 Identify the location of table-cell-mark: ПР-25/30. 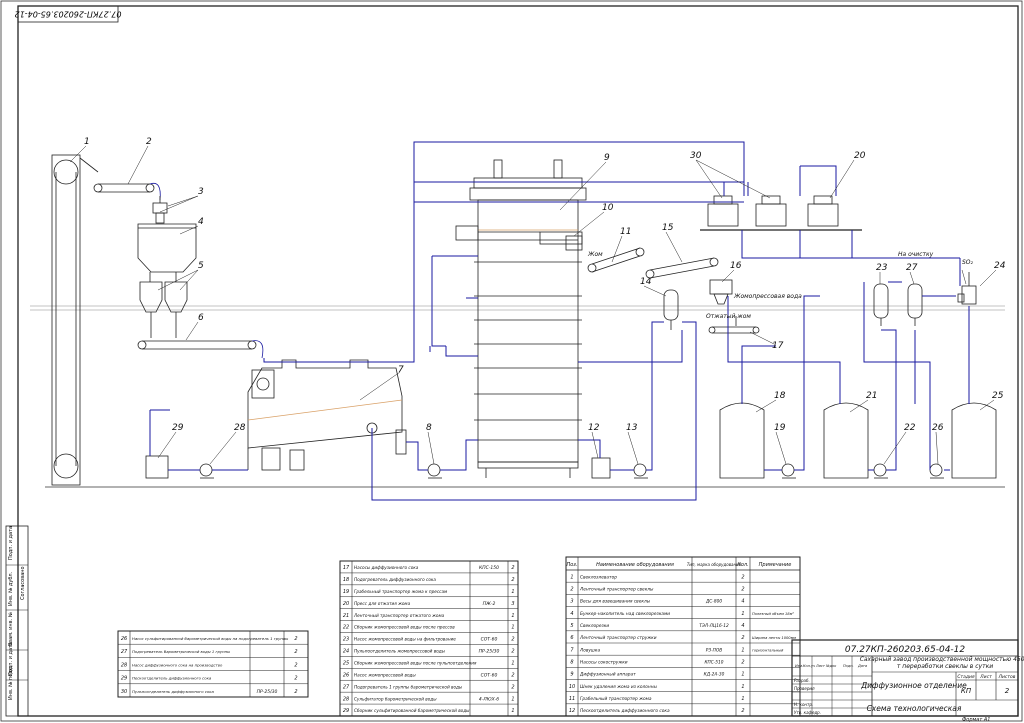
(489, 652).